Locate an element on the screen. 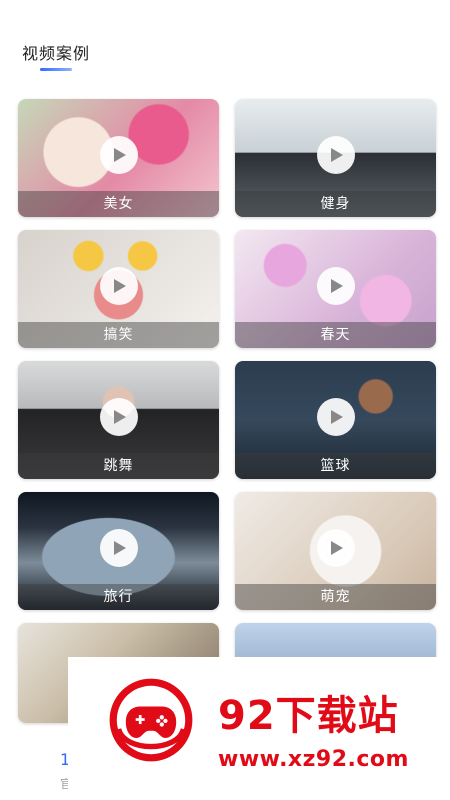 The height and width of the screenshot is (800, 450). video-label: 美女 is located at coordinates (118, 204).